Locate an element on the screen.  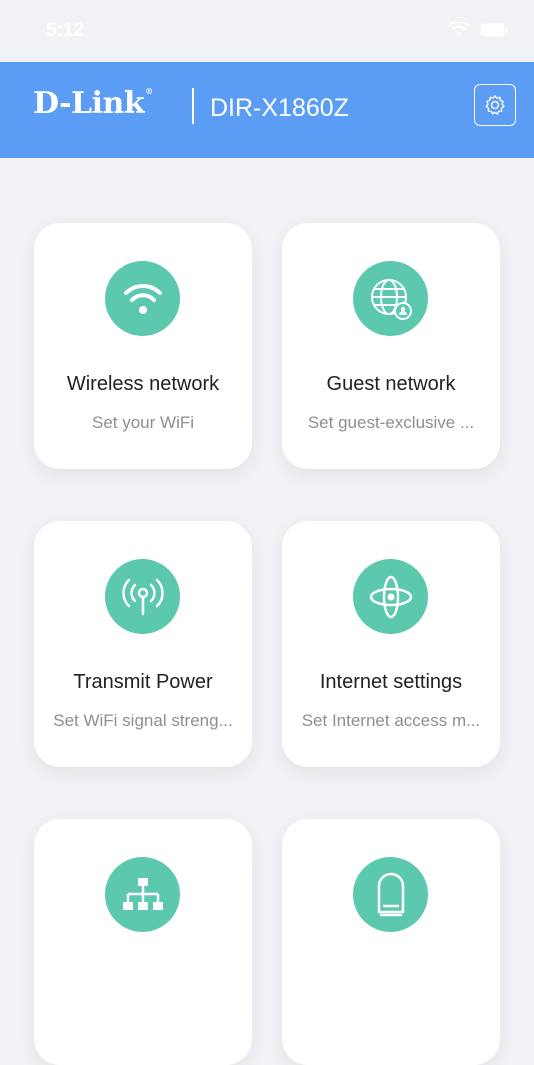
brand-name: D-Link is located at coordinates (89, 103).